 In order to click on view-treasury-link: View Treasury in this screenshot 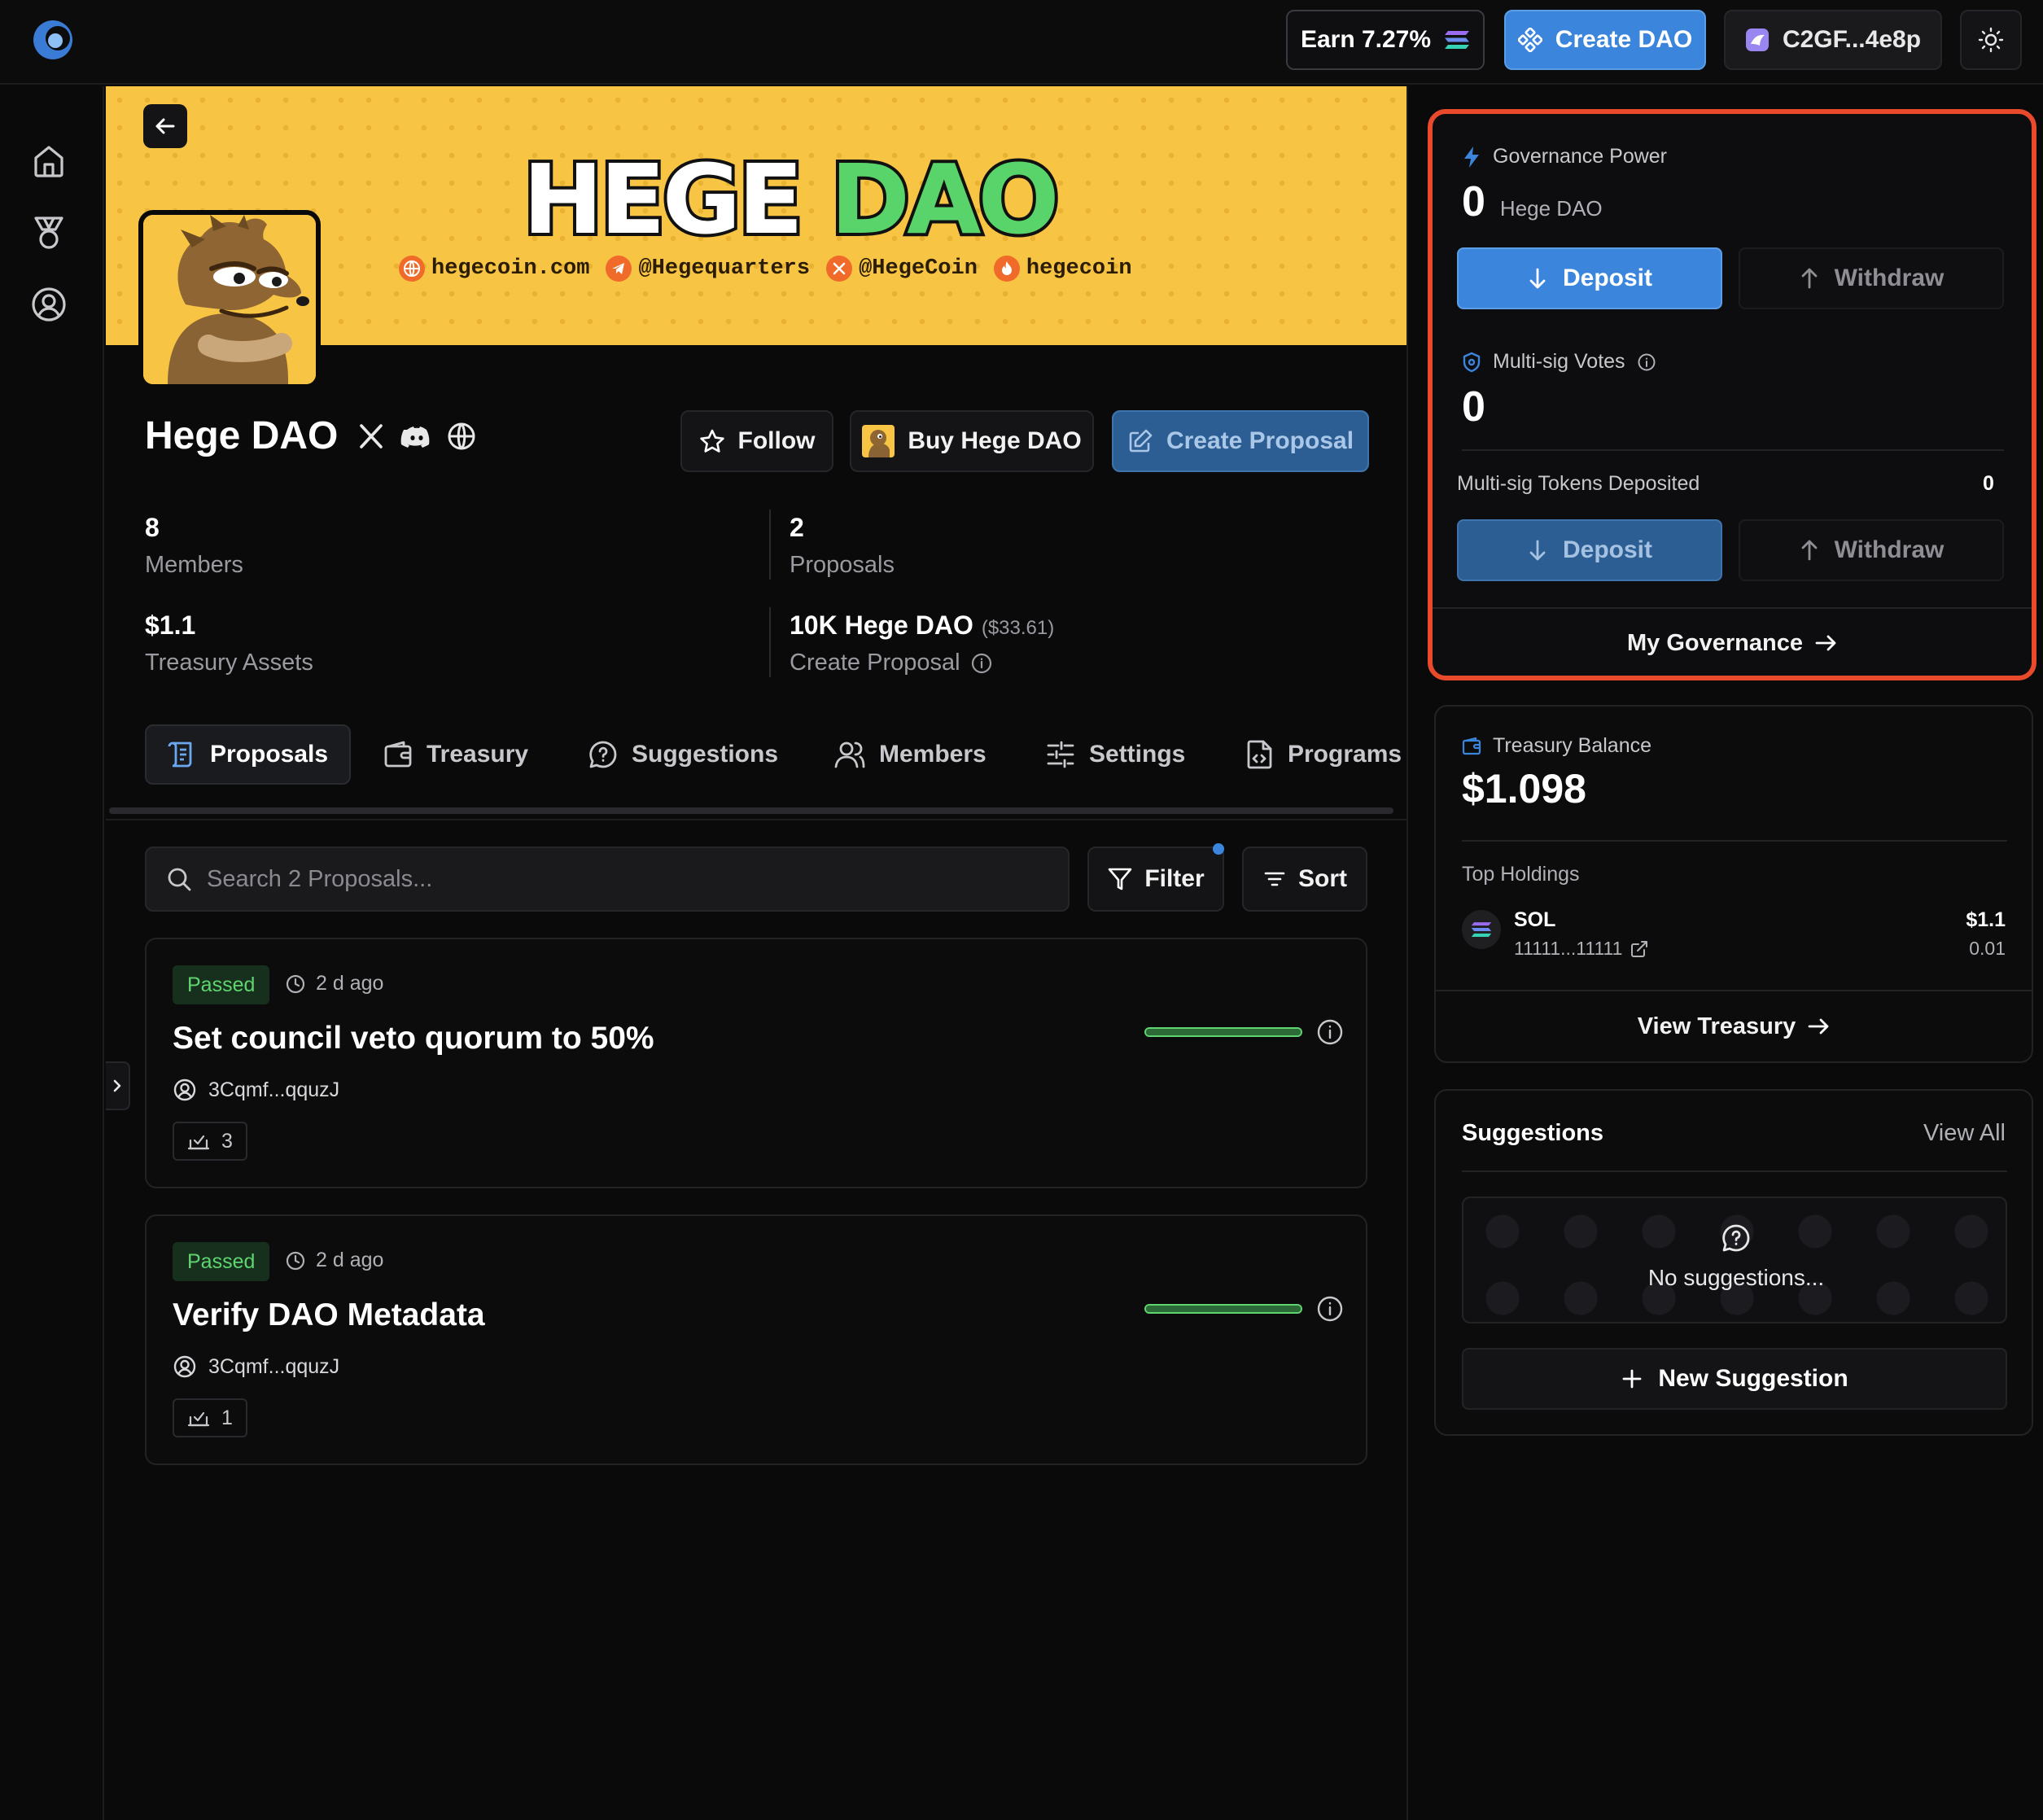, I will do `click(1734, 1027)`.